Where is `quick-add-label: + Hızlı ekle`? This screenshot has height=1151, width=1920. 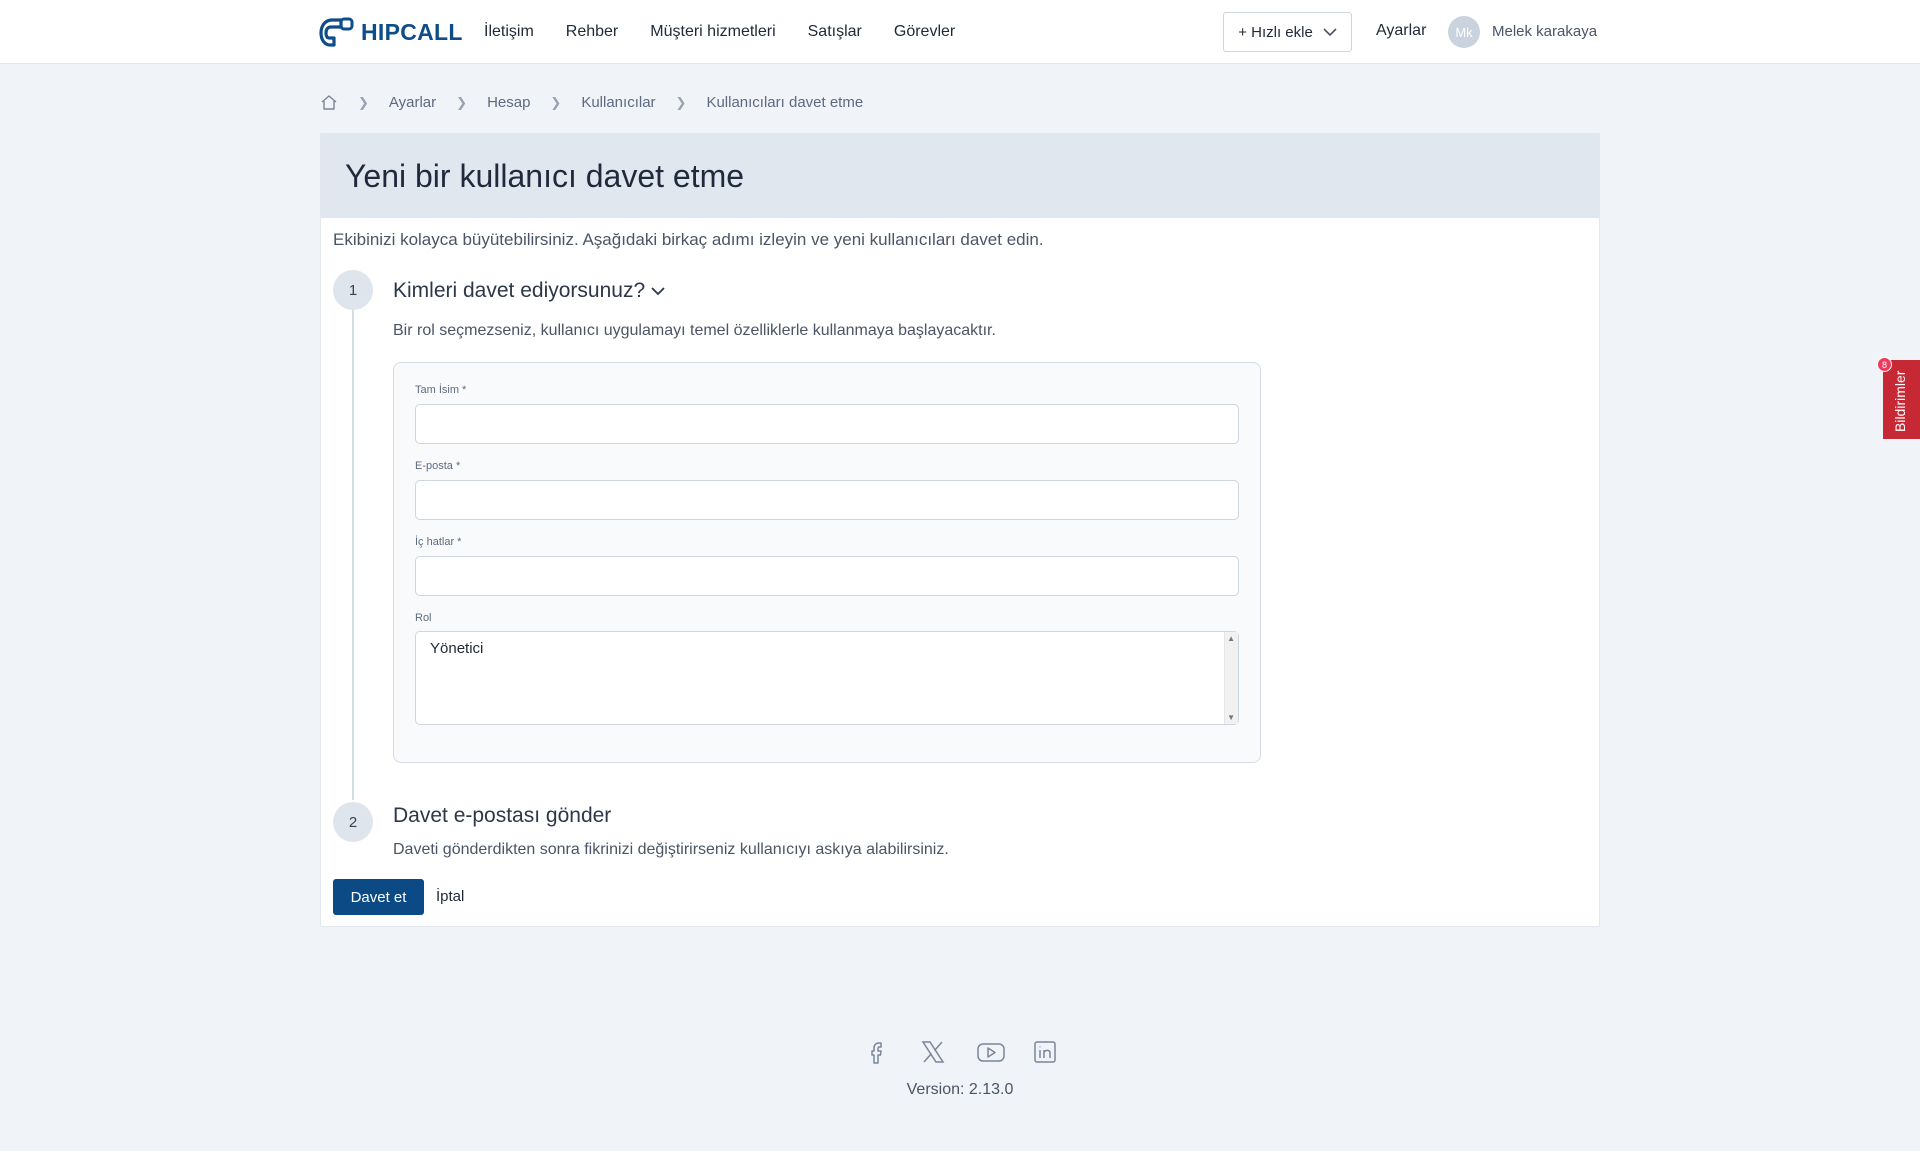
quick-add-label: + Hızlı ekle is located at coordinates (1275, 32).